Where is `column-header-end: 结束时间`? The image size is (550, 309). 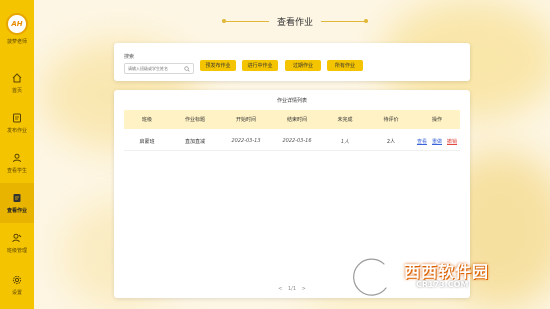
column-header-end: 结束时间 is located at coordinates (296, 120).